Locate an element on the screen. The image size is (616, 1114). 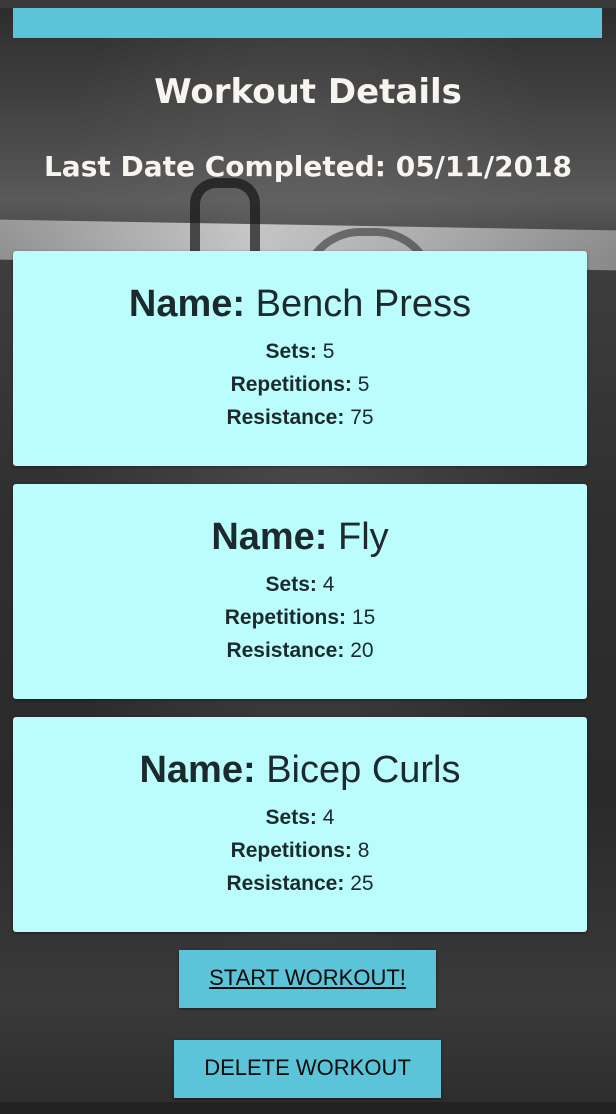
exercise-repetitions: Repetitions: 8 is located at coordinates (300, 850).